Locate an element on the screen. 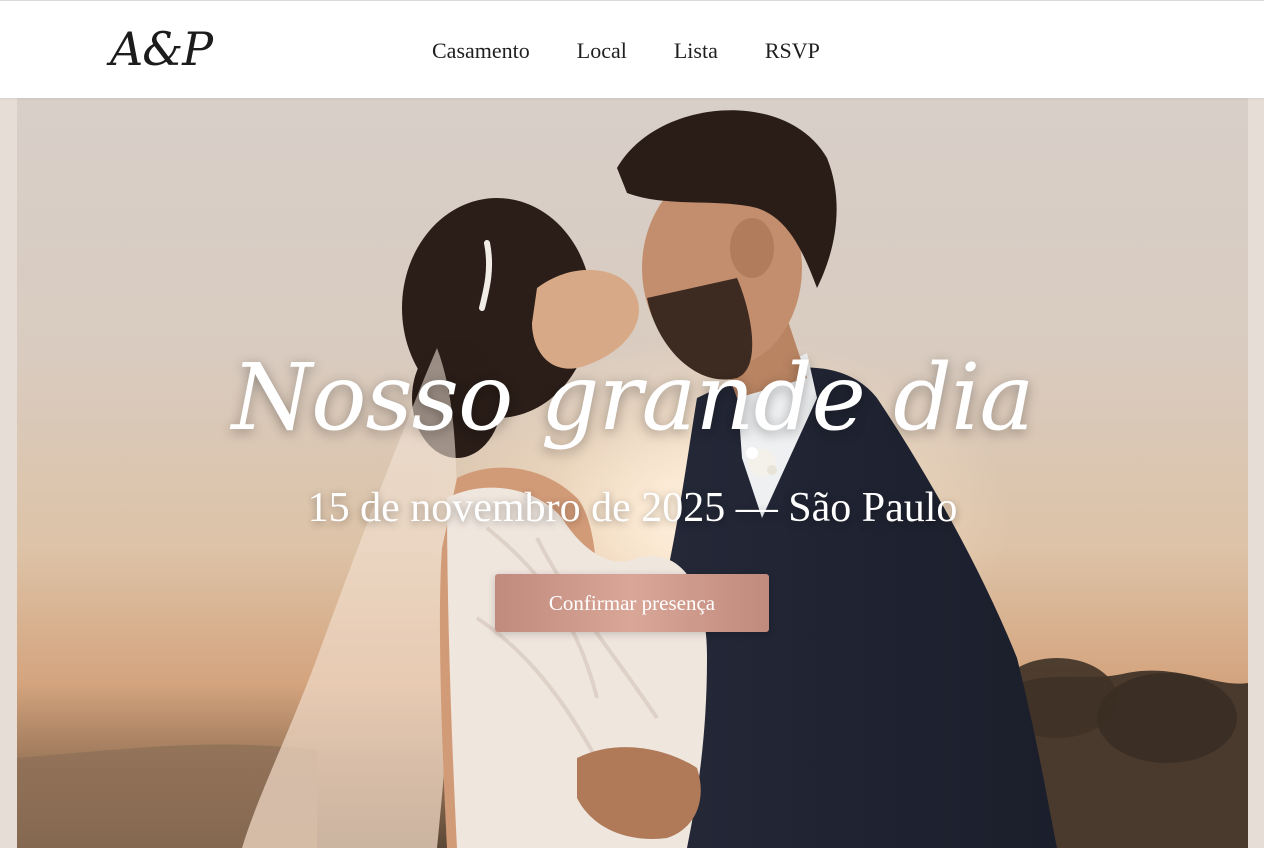  site-logo: A&P is located at coordinates (161, 49).